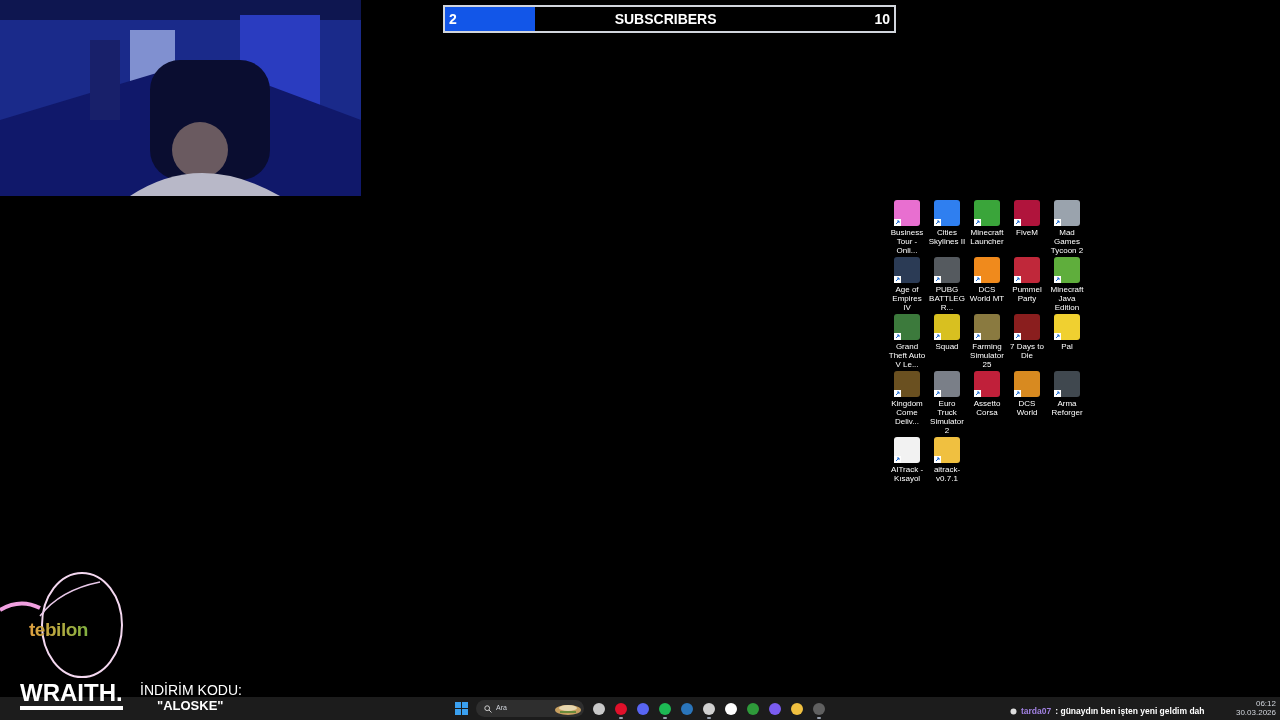  What do you see at coordinates (987, 294) in the screenshot?
I see `shortcut-label: DCS World MT` at bounding box center [987, 294].